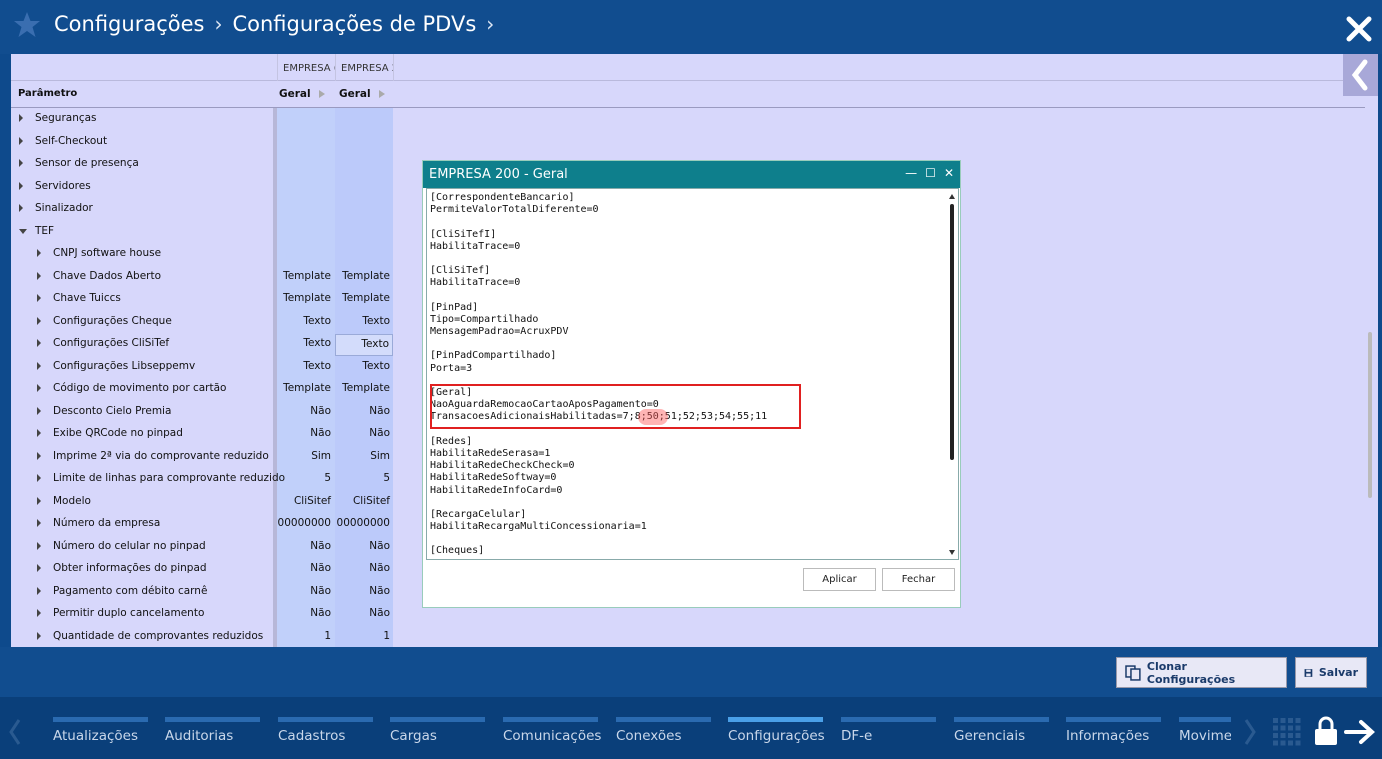 Image resolution: width=1382 pixels, height=759 pixels. Describe the element at coordinates (202, 210) in the screenshot. I see `tree-row: Sinalizador` at that location.